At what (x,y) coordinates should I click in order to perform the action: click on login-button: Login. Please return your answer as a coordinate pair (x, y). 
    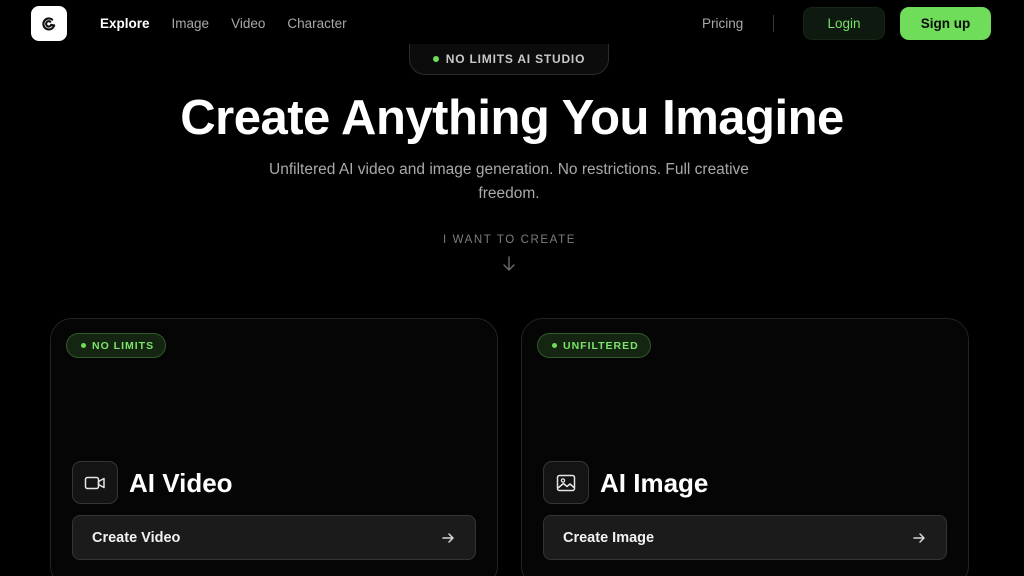
    Looking at the image, I should click on (844, 23).